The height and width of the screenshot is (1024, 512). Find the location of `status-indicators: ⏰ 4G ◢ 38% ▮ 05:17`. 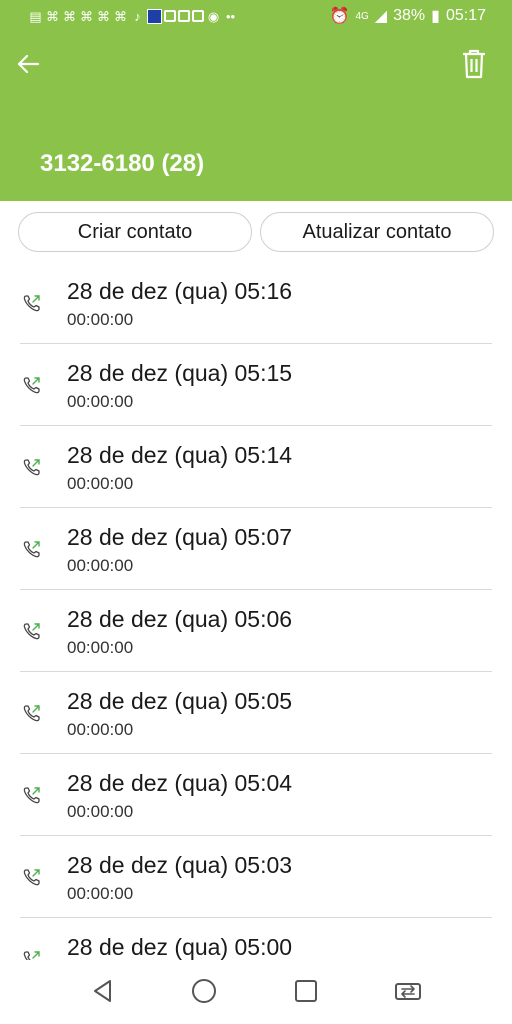

status-indicators: ⏰ 4G ◢ 38% ▮ 05:17 is located at coordinates (408, 16).